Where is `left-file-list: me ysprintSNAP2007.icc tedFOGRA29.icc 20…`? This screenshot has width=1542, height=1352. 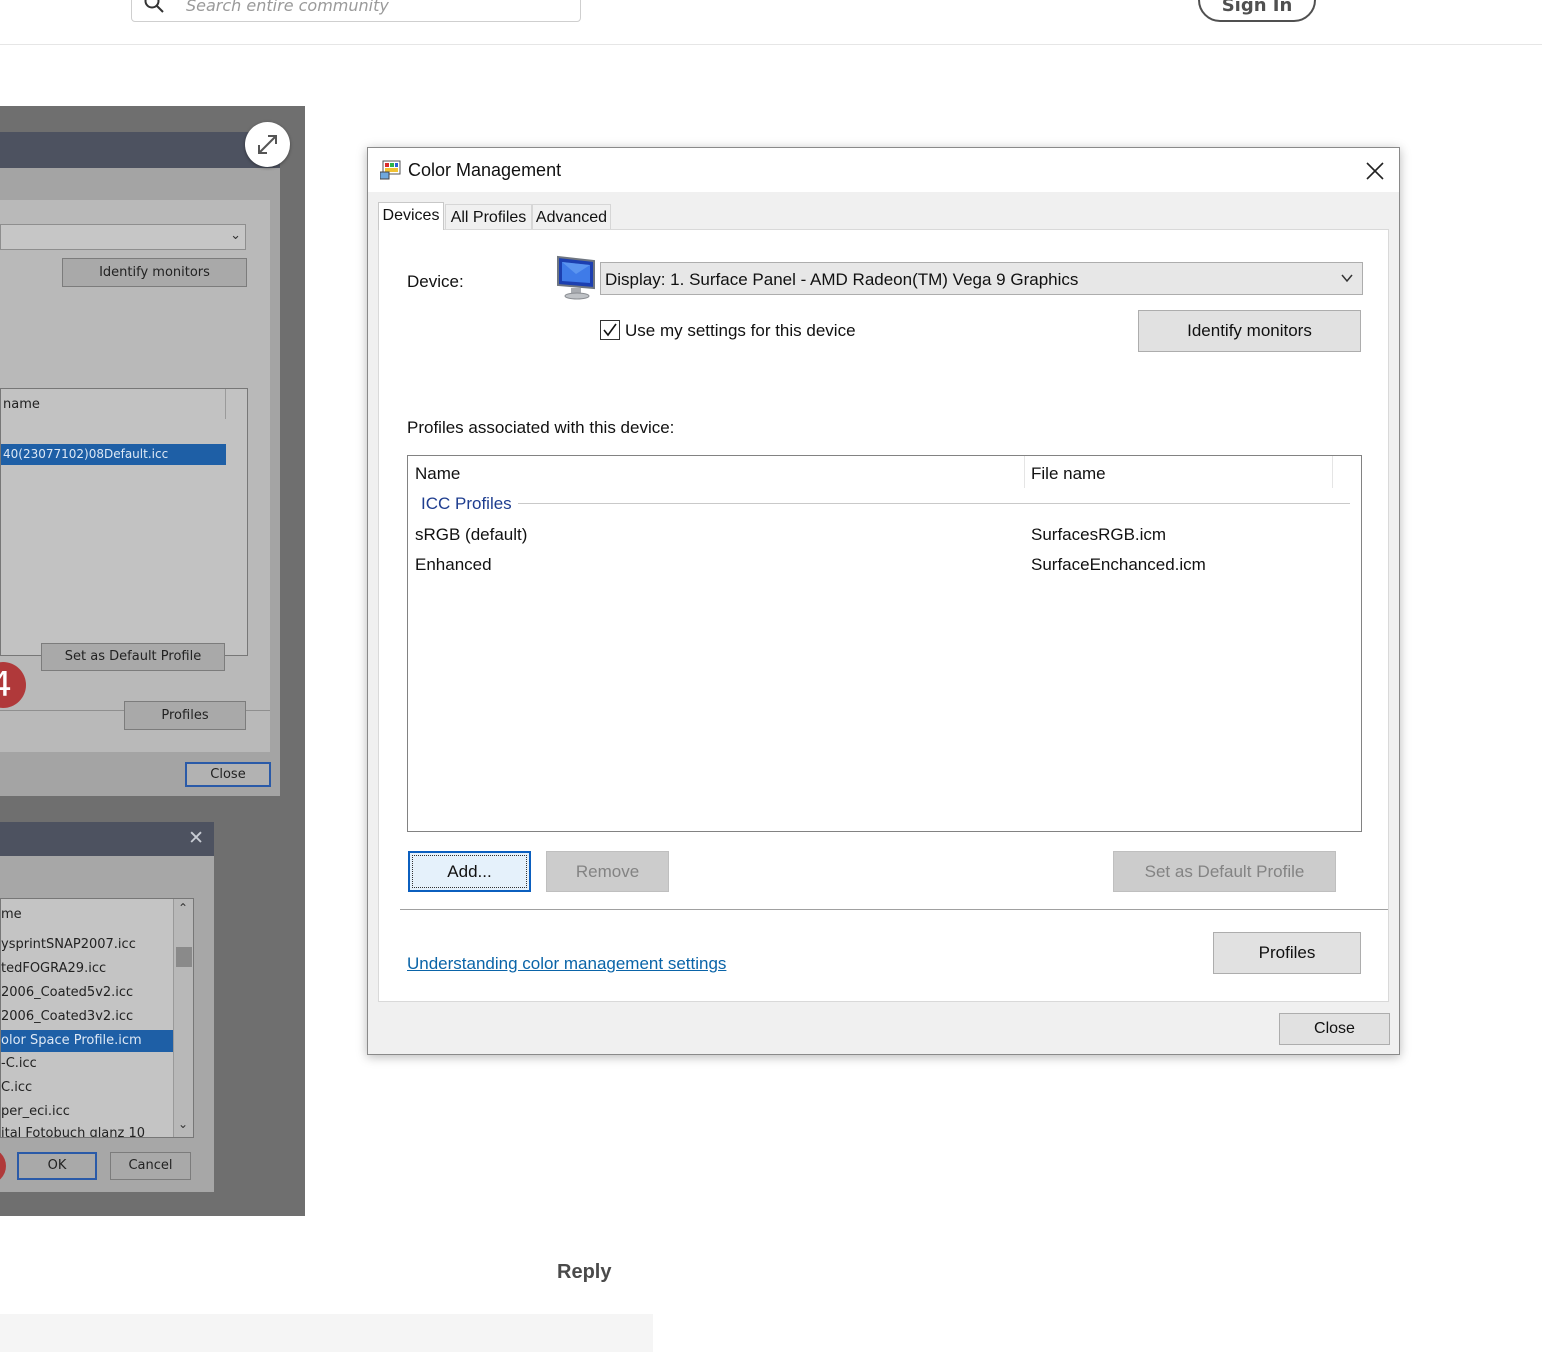 left-file-list: me ysprintSNAP2007.icc tedFOGRA29.icc 20… is located at coordinates (97, 1018).